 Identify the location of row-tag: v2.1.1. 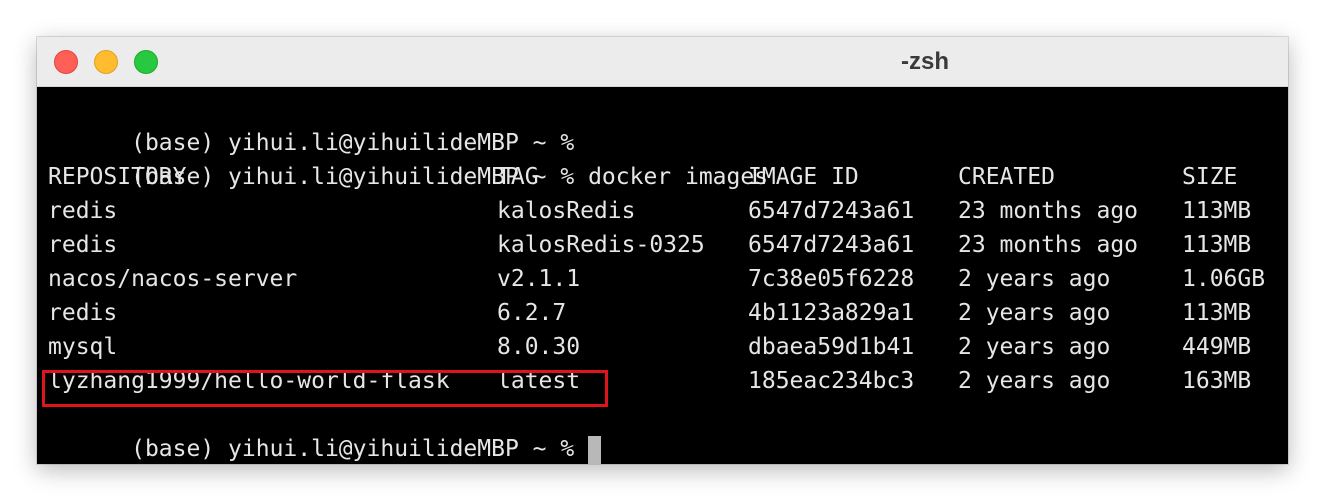
(539, 279).